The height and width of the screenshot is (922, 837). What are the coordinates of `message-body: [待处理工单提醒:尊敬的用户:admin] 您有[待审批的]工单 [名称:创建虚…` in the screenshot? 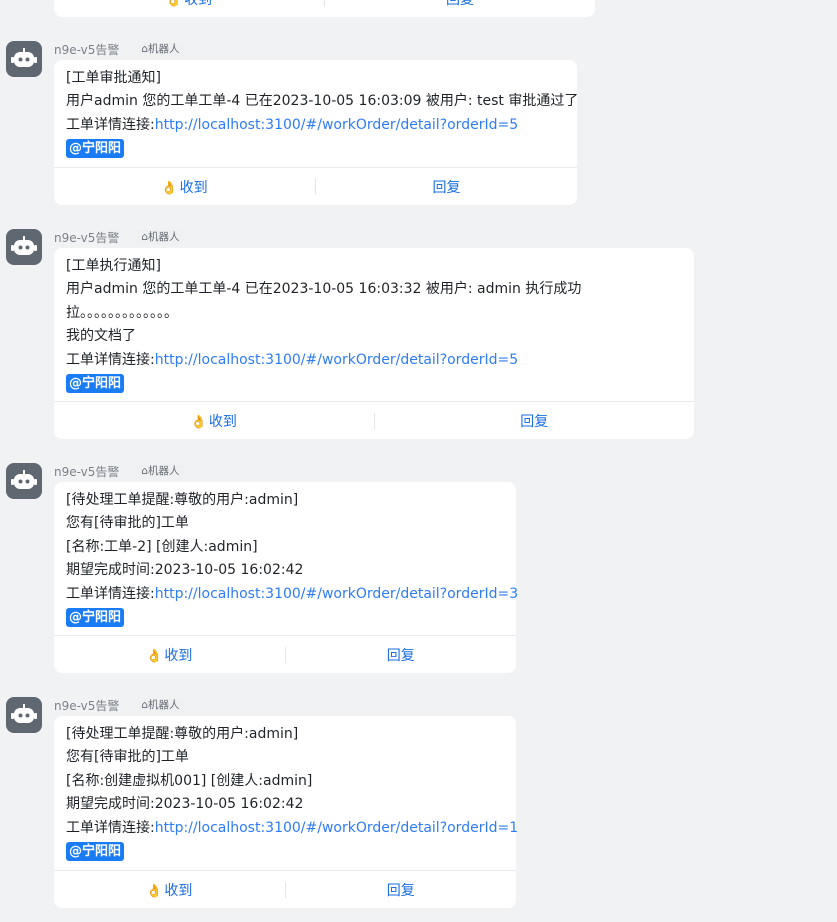 It's located at (286, 791).